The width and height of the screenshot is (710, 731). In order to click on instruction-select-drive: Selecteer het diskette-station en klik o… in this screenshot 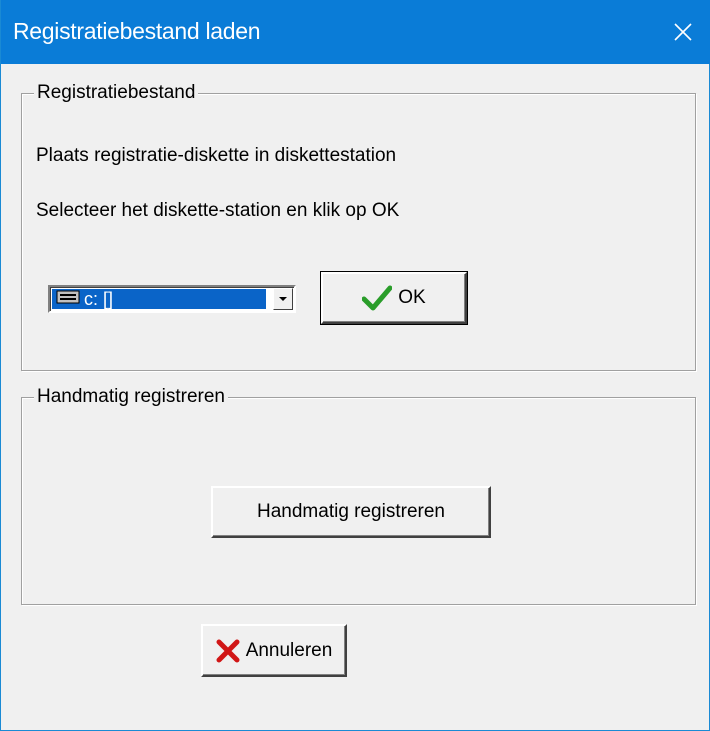, I will do `click(218, 210)`.